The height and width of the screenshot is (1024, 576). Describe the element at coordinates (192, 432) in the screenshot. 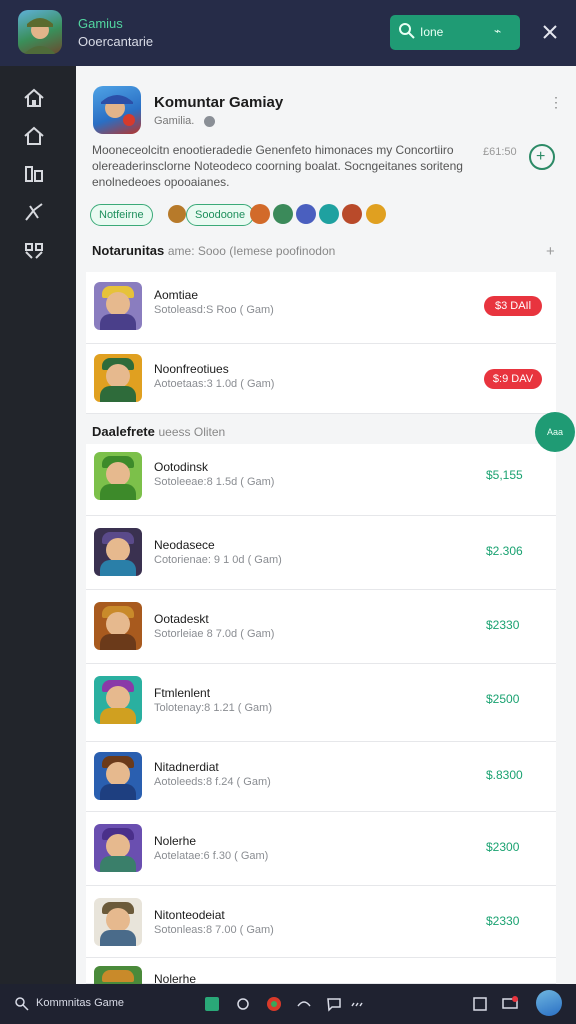

I see `section-subtitle: ueess Oliten` at that location.